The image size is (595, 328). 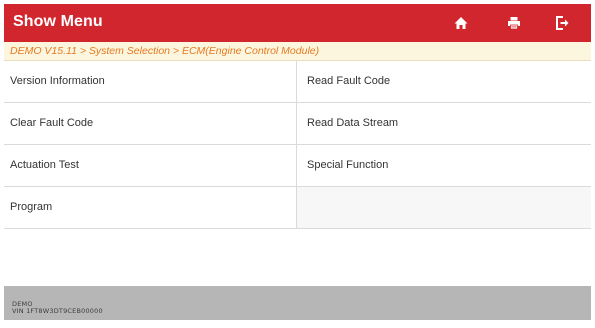 What do you see at coordinates (58, 21) in the screenshot?
I see `page-title: Show Menu` at bounding box center [58, 21].